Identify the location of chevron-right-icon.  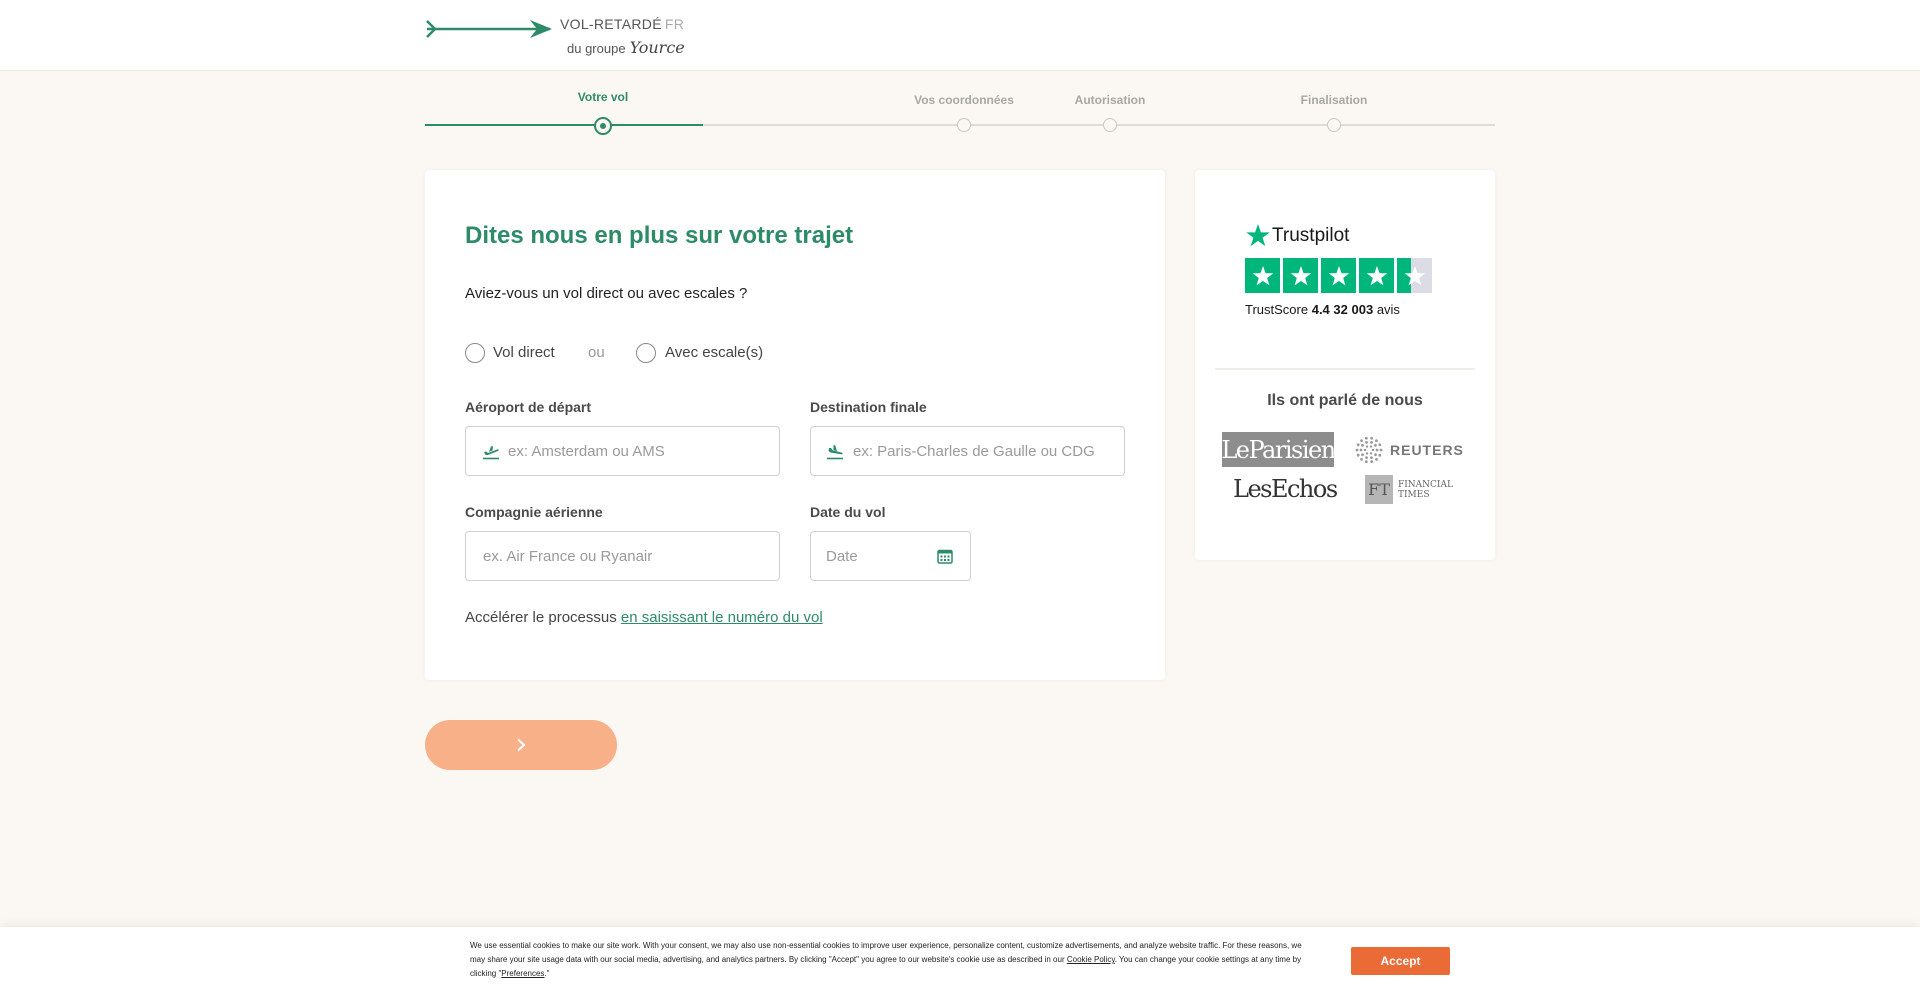
(521, 745).